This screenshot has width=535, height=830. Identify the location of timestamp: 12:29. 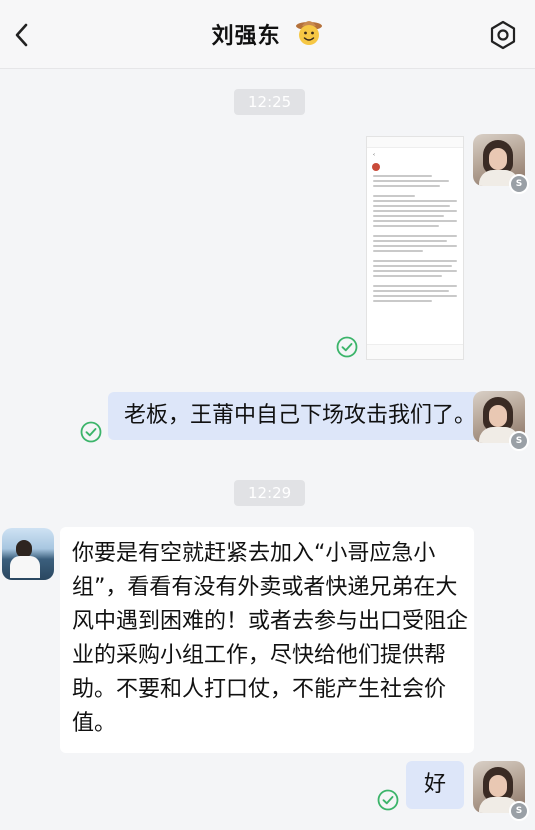
(270, 493).